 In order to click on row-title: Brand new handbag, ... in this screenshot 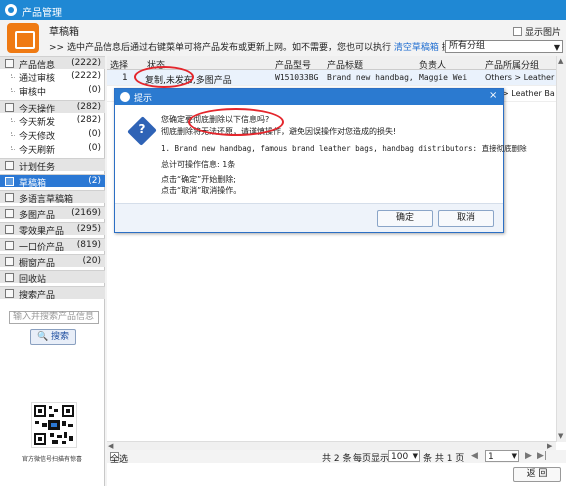, I will do `click(371, 77)`.